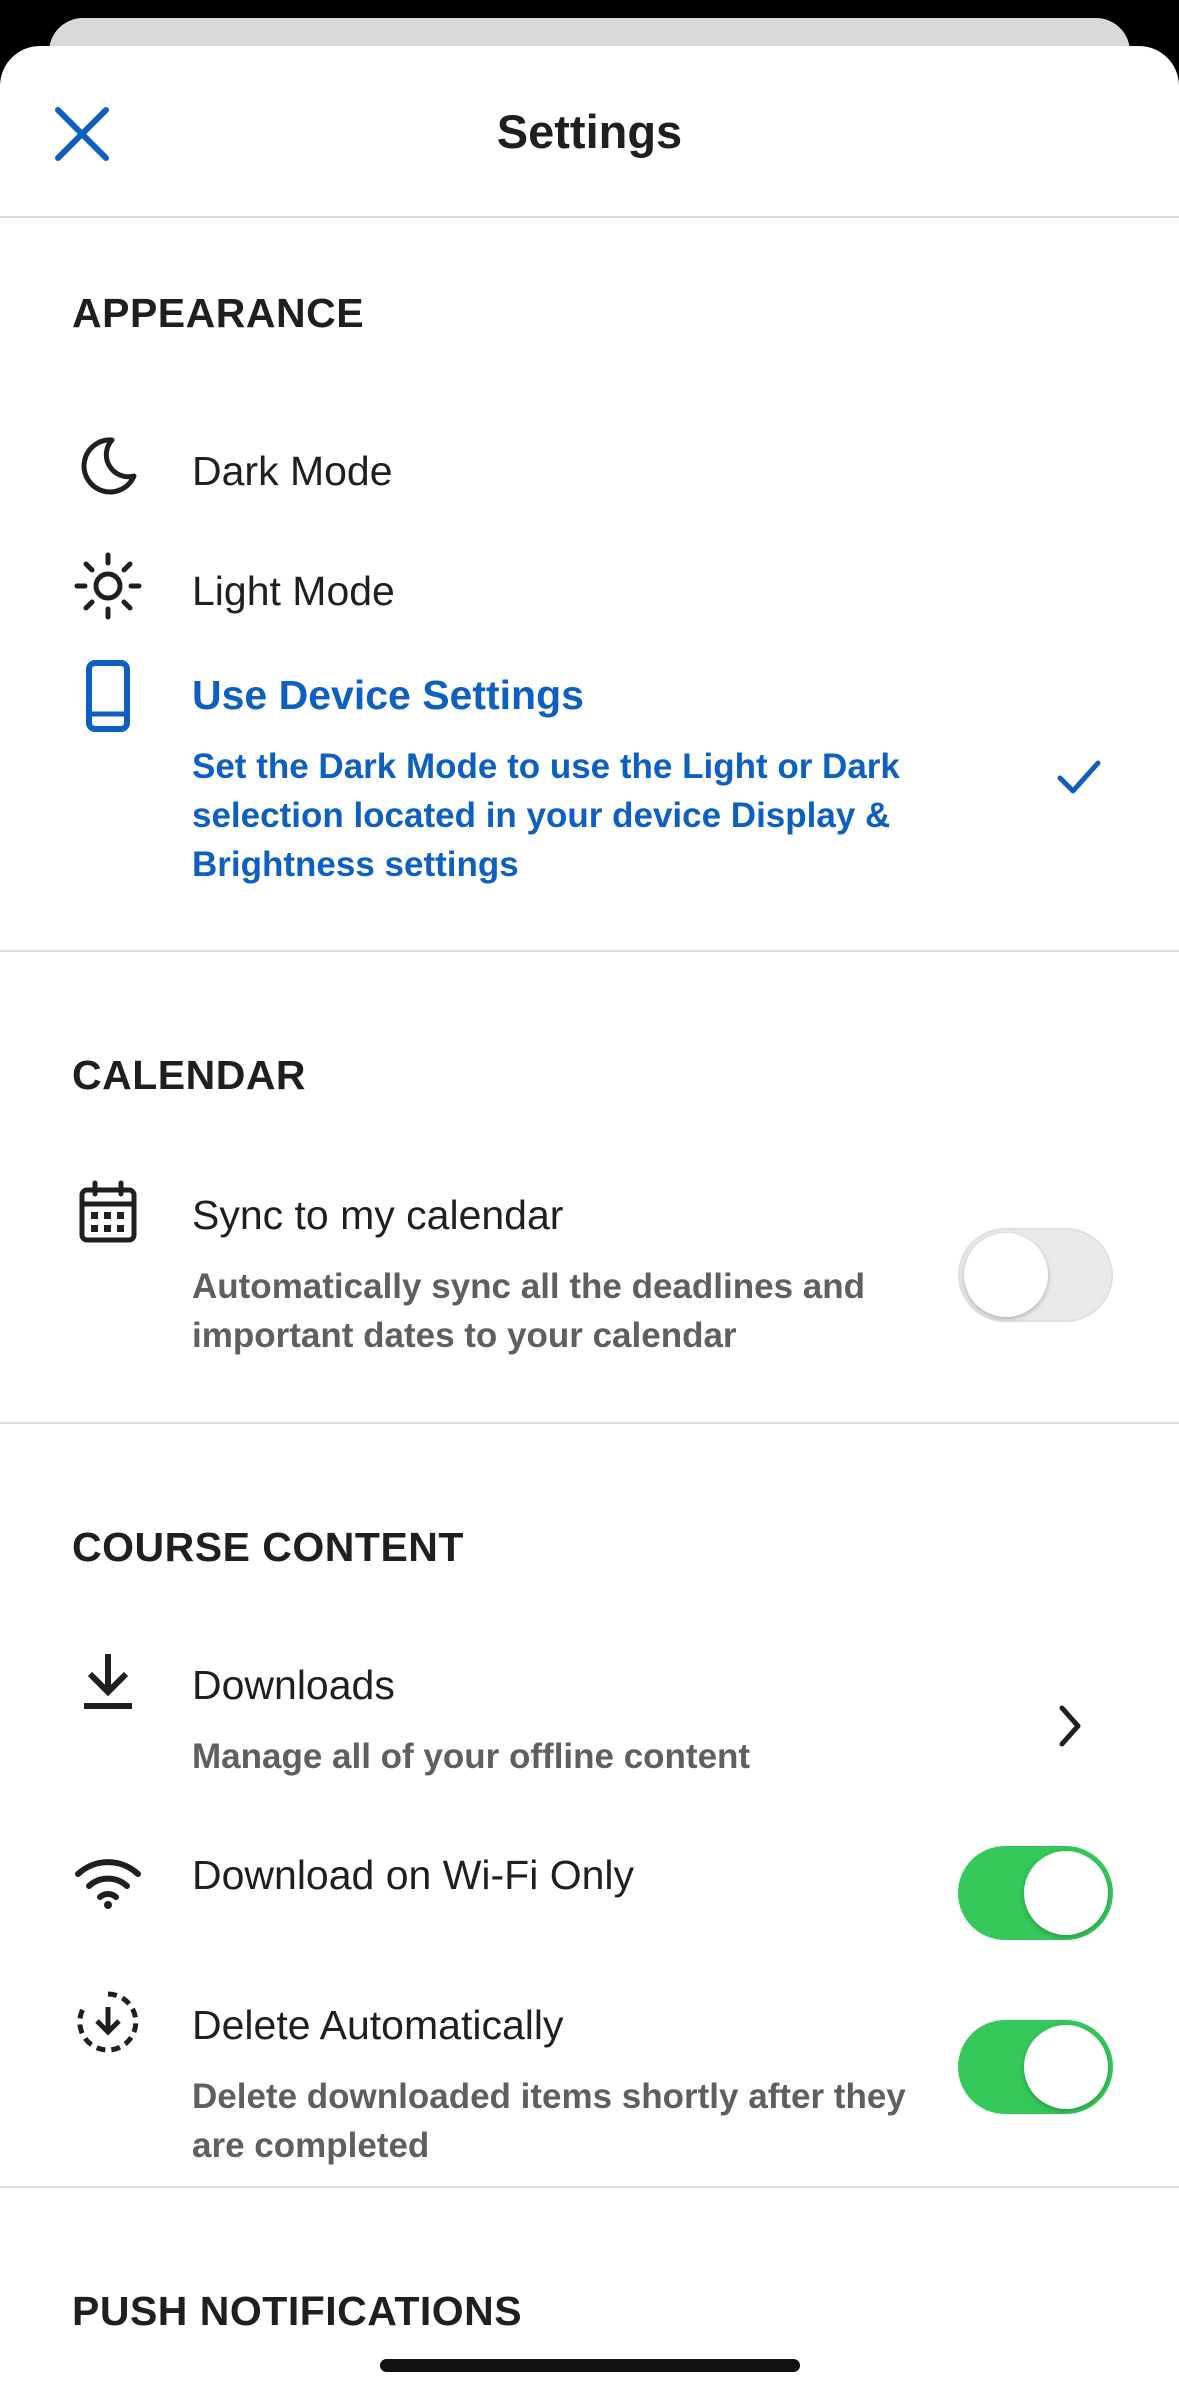 The image size is (1179, 2396). Describe the element at coordinates (189, 1075) in the screenshot. I see `section-title-calendar: CALENDAR` at that location.